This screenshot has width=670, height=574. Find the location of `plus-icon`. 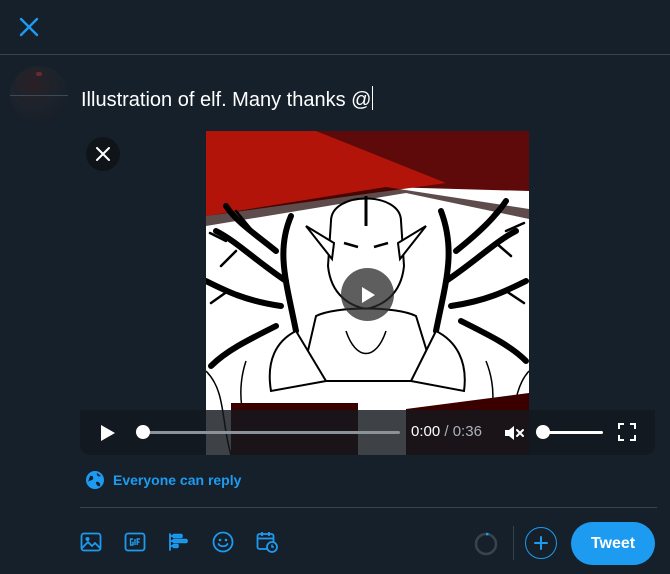

plus-icon is located at coordinates (541, 543).